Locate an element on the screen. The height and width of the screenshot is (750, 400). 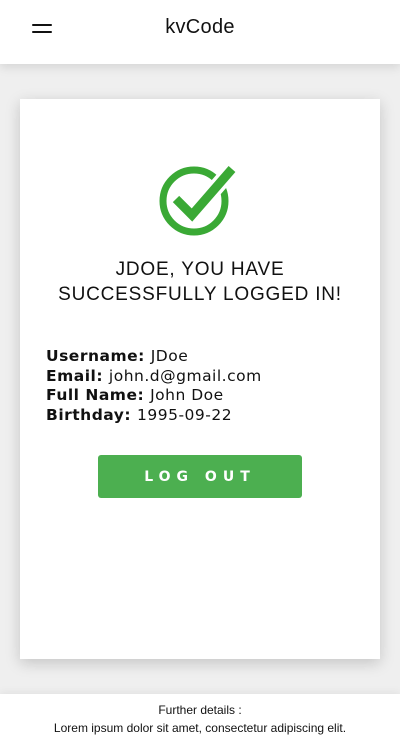
success-heading: JDOE, YOU HAVE SUCCESSFULLY LOGGED IN! is located at coordinates (200, 282).